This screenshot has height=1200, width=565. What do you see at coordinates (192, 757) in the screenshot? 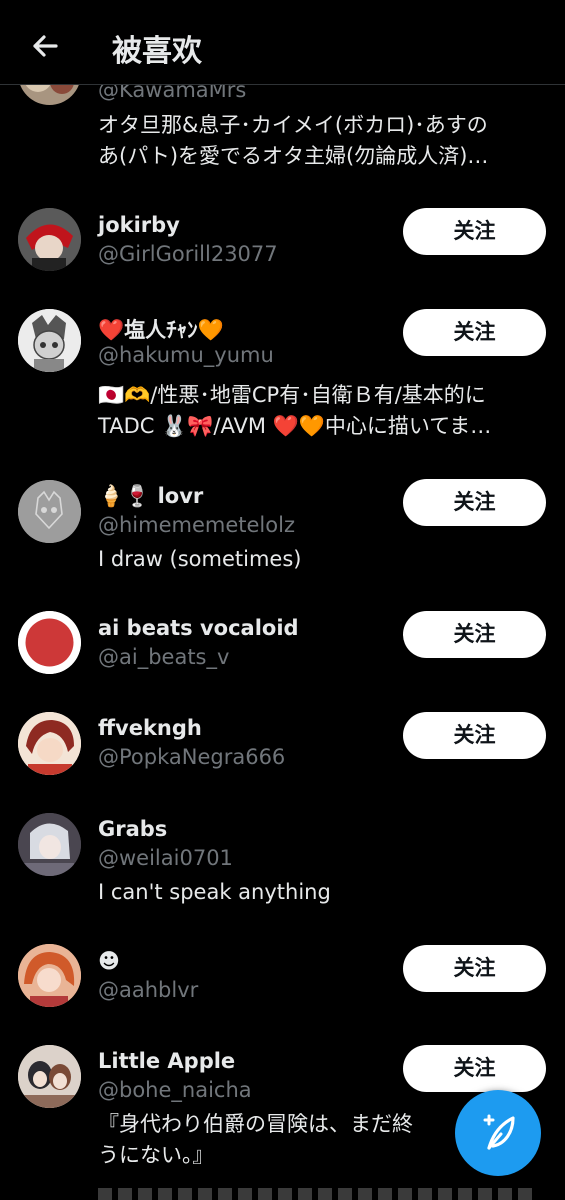
I see `user-handle: @PopkaNegra666` at bounding box center [192, 757].